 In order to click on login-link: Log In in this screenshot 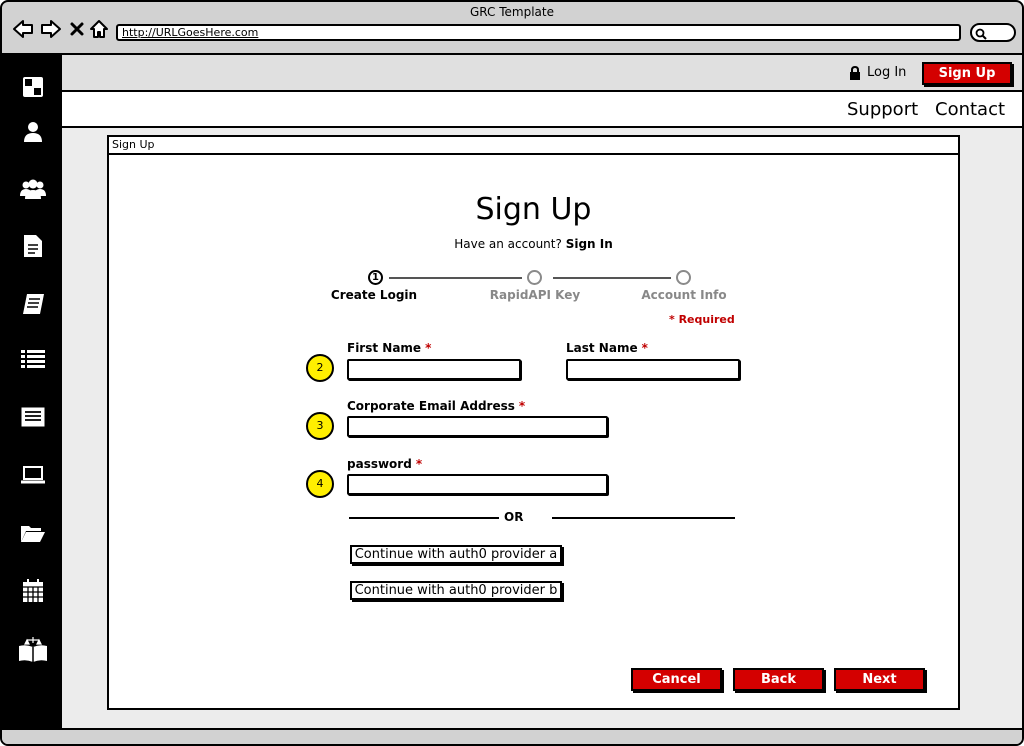, I will do `click(877, 72)`.